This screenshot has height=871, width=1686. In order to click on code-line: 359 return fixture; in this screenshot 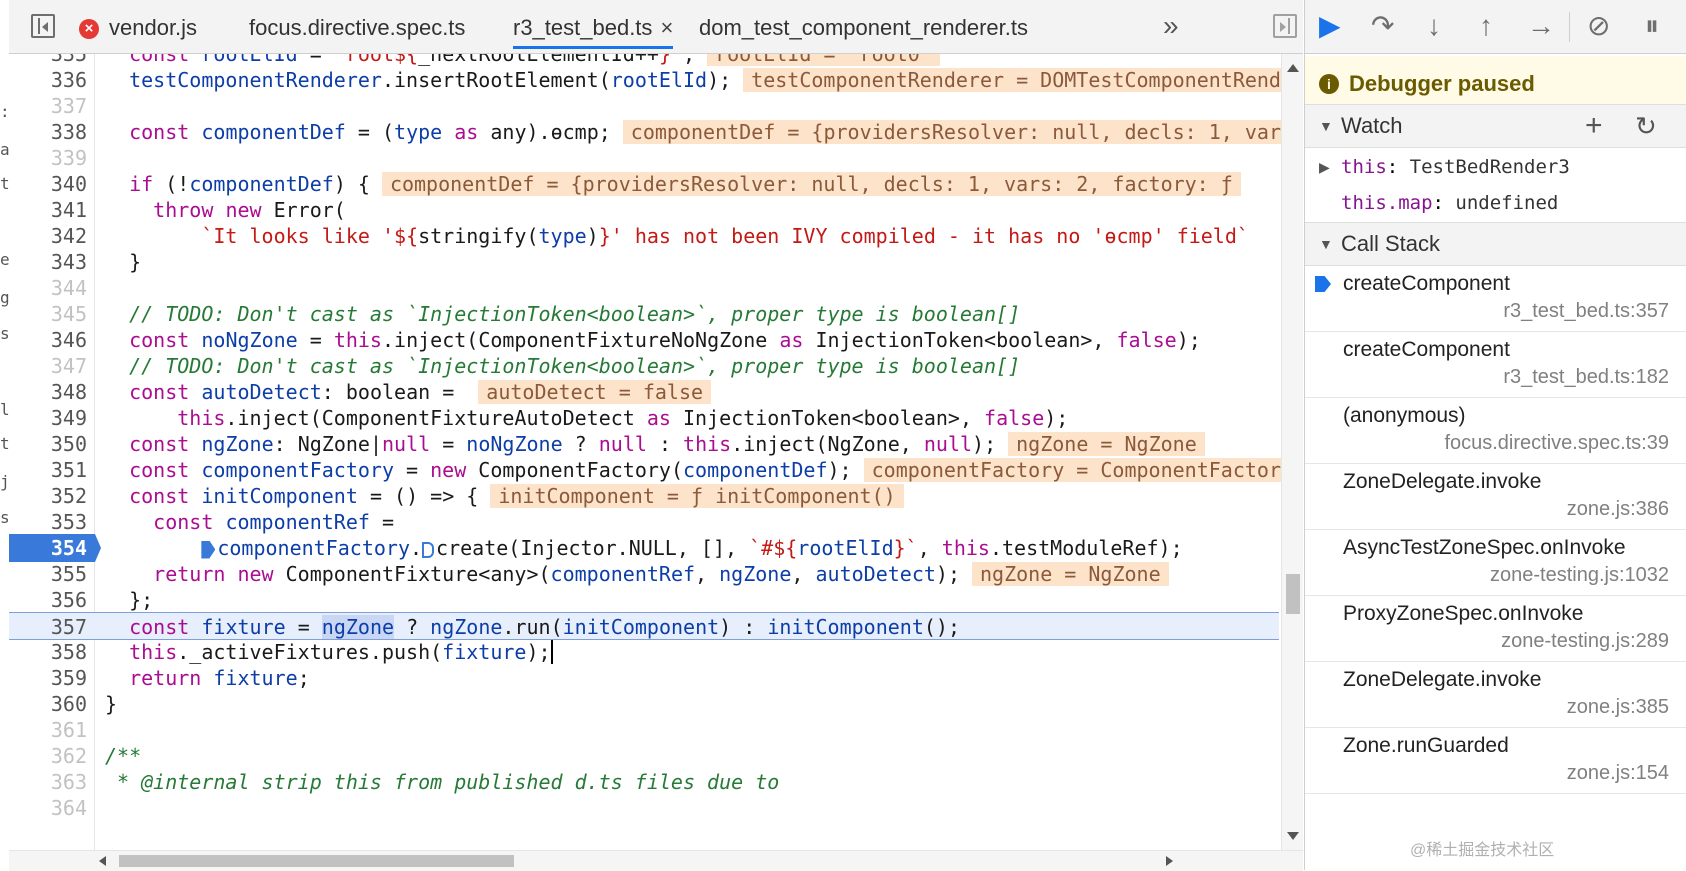, I will do `click(644, 678)`.